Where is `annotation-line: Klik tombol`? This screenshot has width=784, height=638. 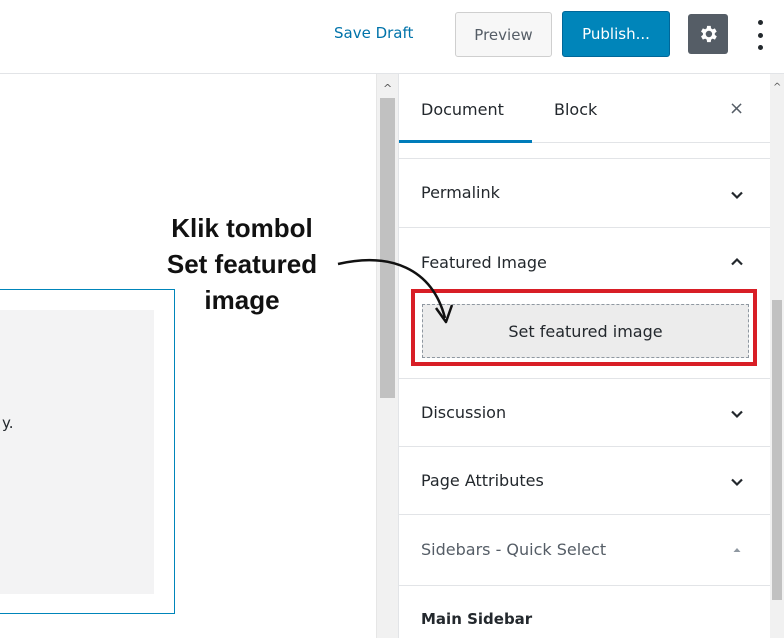
annotation-line: Klik tombol is located at coordinates (242, 228).